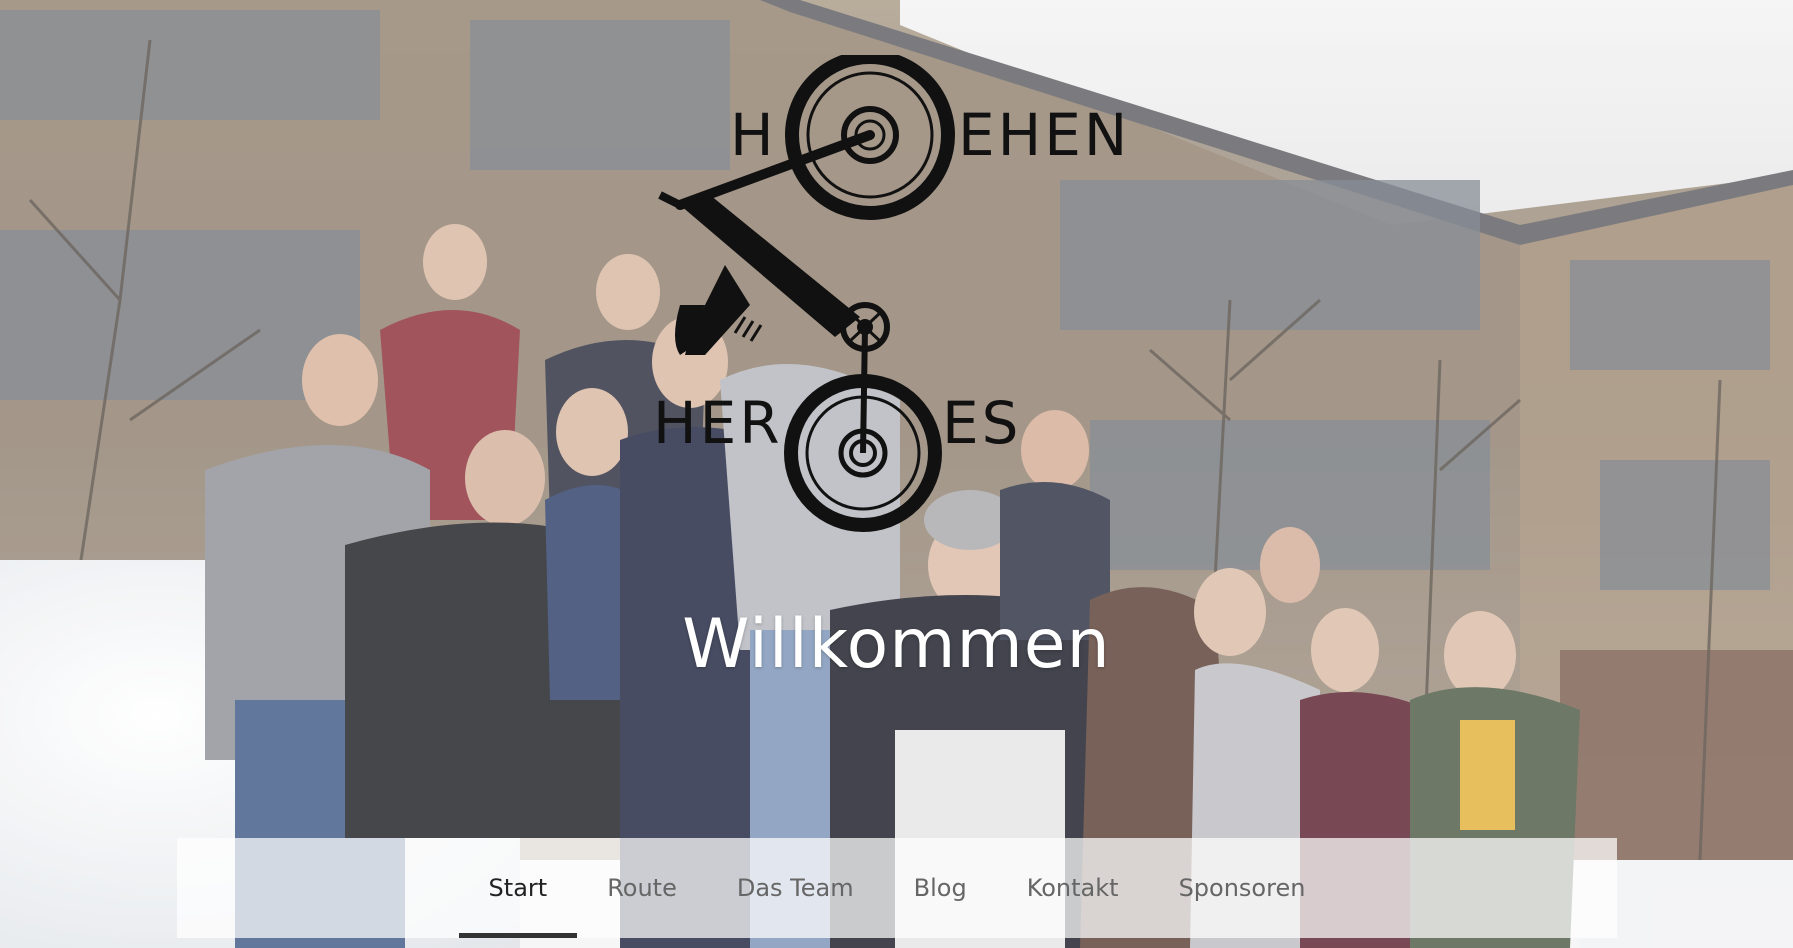 The width and height of the screenshot is (1793, 948). Describe the element at coordinates (1044, 135) in the screenshot. I see `logo-text-ehen: EHEN` at that location.